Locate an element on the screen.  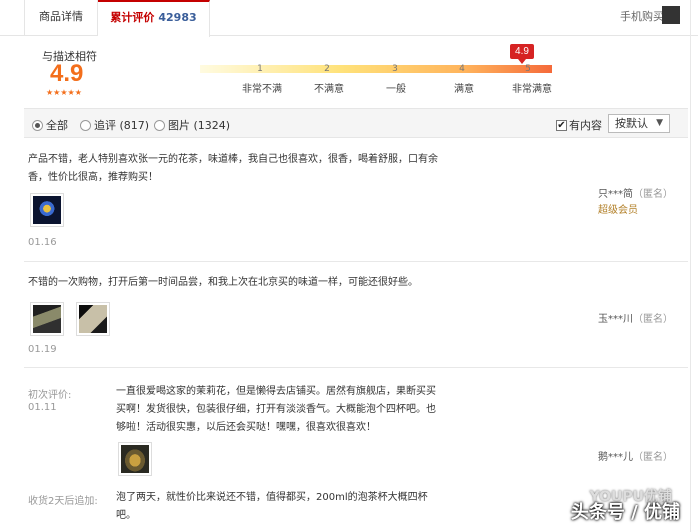
tab-product-details: 商品详情 is located at coordinates (61, 18).